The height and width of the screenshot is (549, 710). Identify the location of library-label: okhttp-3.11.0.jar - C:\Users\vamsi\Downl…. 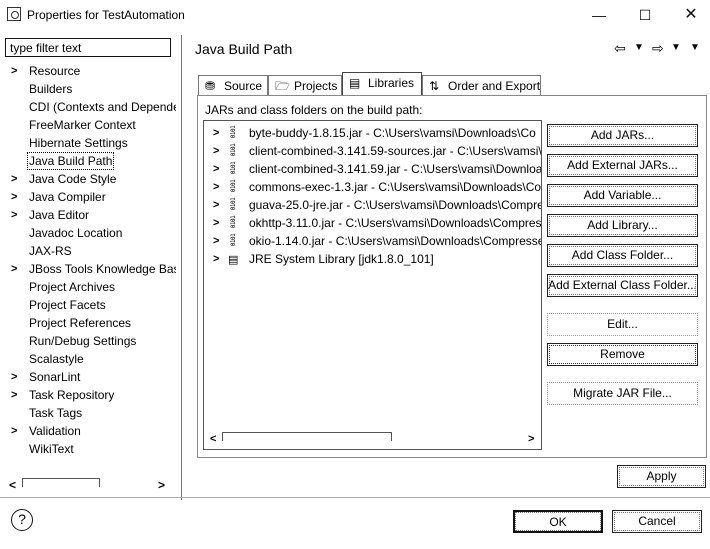
(395, 223).